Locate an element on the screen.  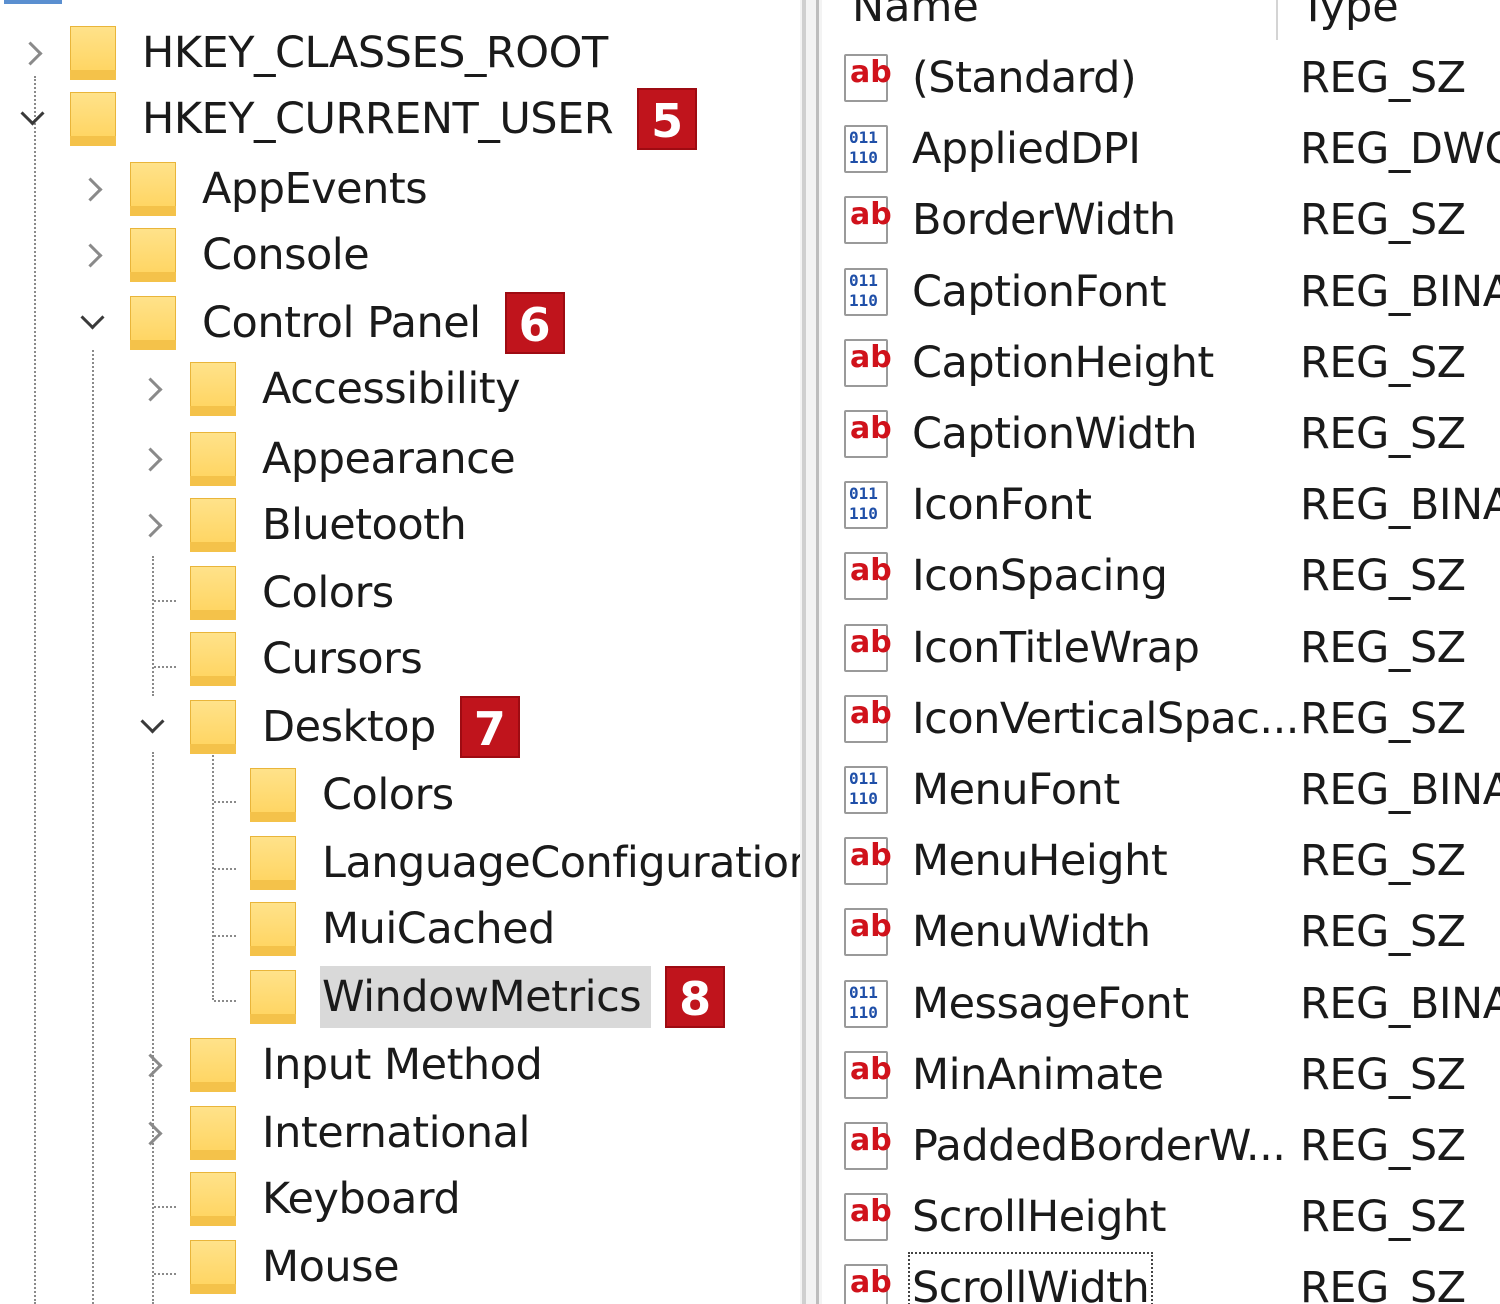
value-name: IconFont is located at coordinates (1002, 505).